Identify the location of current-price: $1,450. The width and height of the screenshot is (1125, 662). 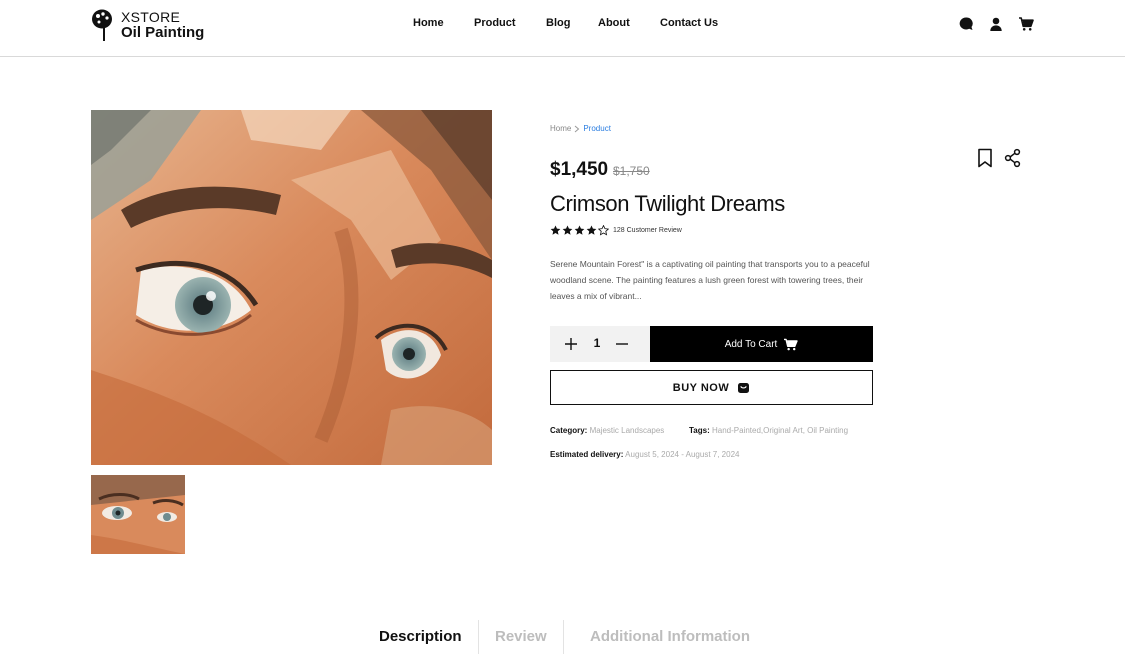
(579, 169).